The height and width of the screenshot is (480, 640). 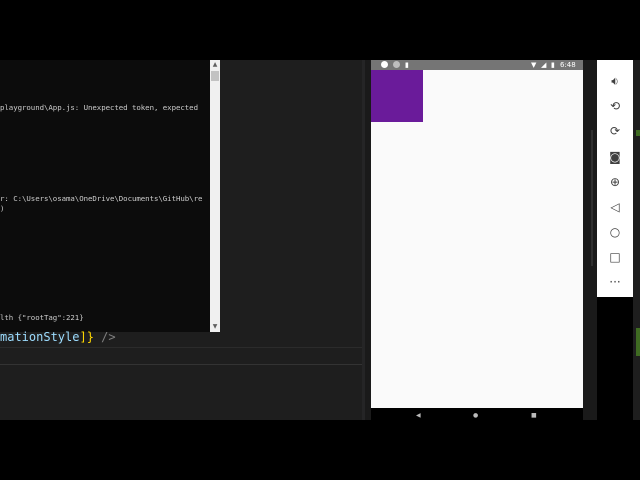 What do you see at coordinates (215, 76) in the screenshot?
I see `scrollbar-thumb` at bounding box center [215, 76].